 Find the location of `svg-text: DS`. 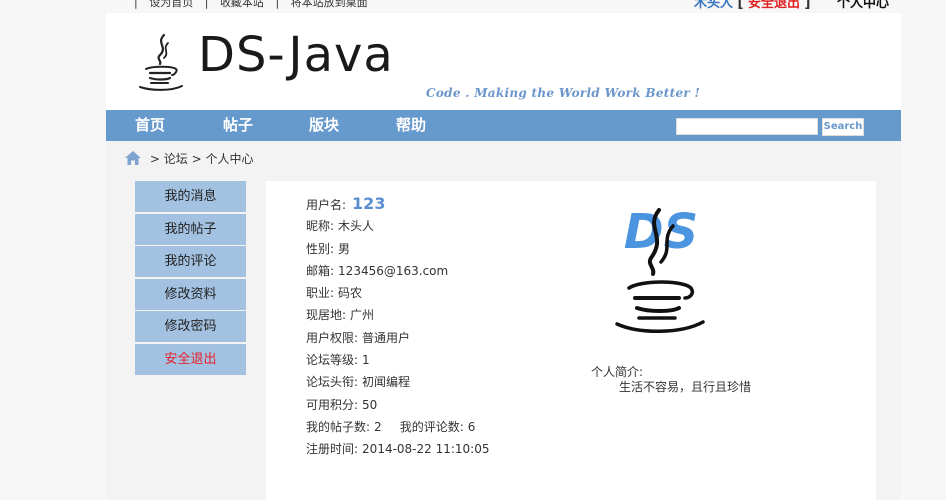

svg-text: DS is located at coordinates (661, 233).